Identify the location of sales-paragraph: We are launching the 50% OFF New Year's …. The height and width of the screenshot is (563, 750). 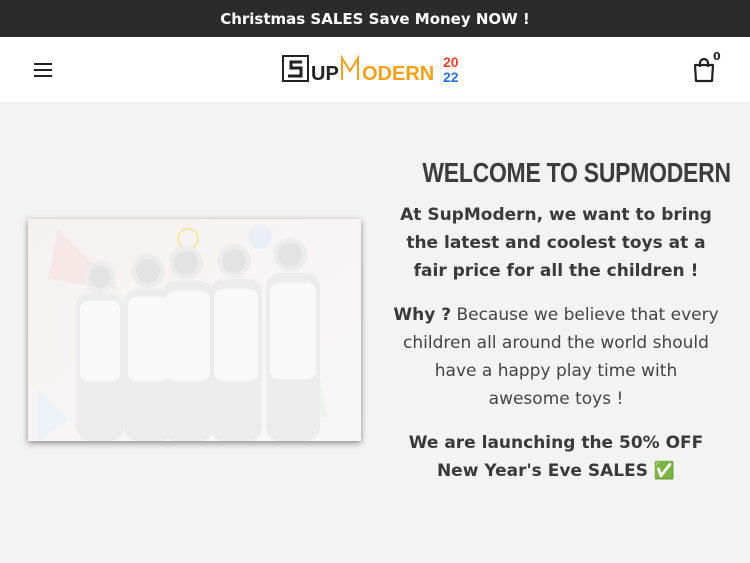
(556, 457).